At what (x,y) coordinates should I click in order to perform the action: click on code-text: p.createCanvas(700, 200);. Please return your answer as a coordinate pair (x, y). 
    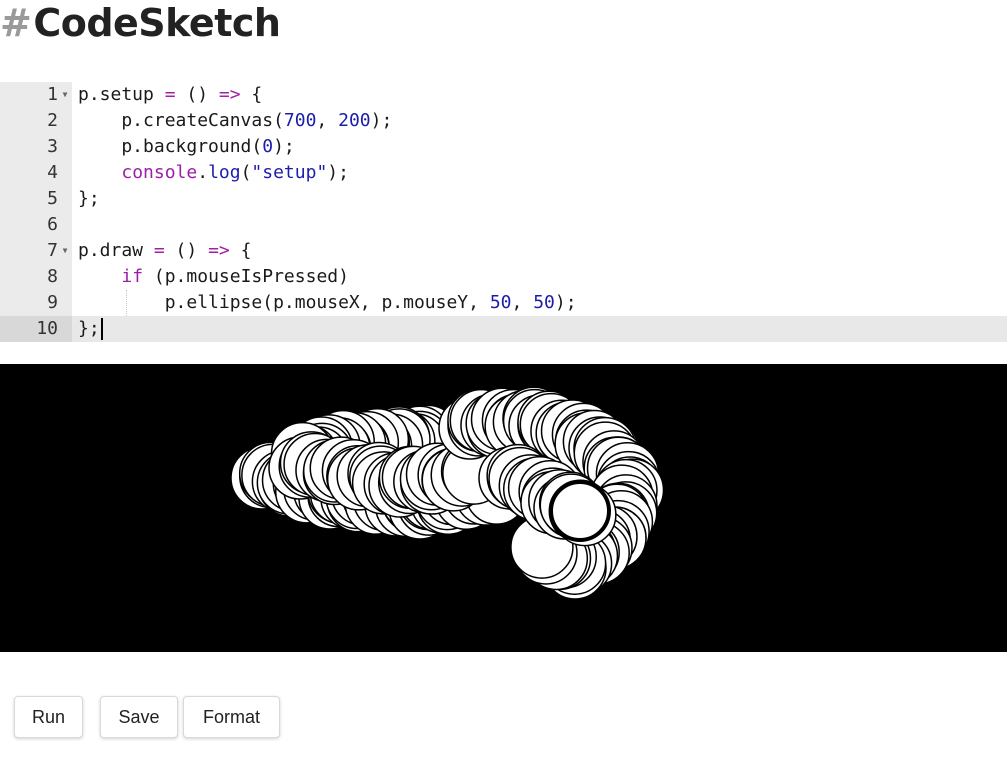
    Looking at the image, I should click on (235, 120).